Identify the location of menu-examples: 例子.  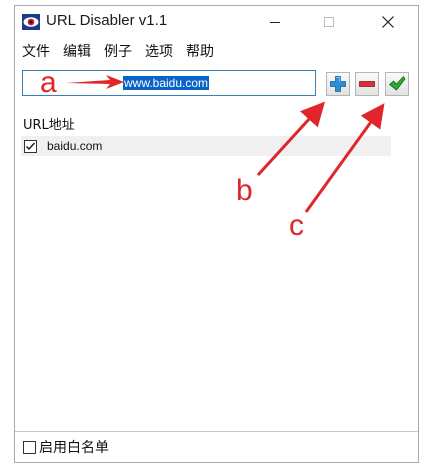
(118, 51).